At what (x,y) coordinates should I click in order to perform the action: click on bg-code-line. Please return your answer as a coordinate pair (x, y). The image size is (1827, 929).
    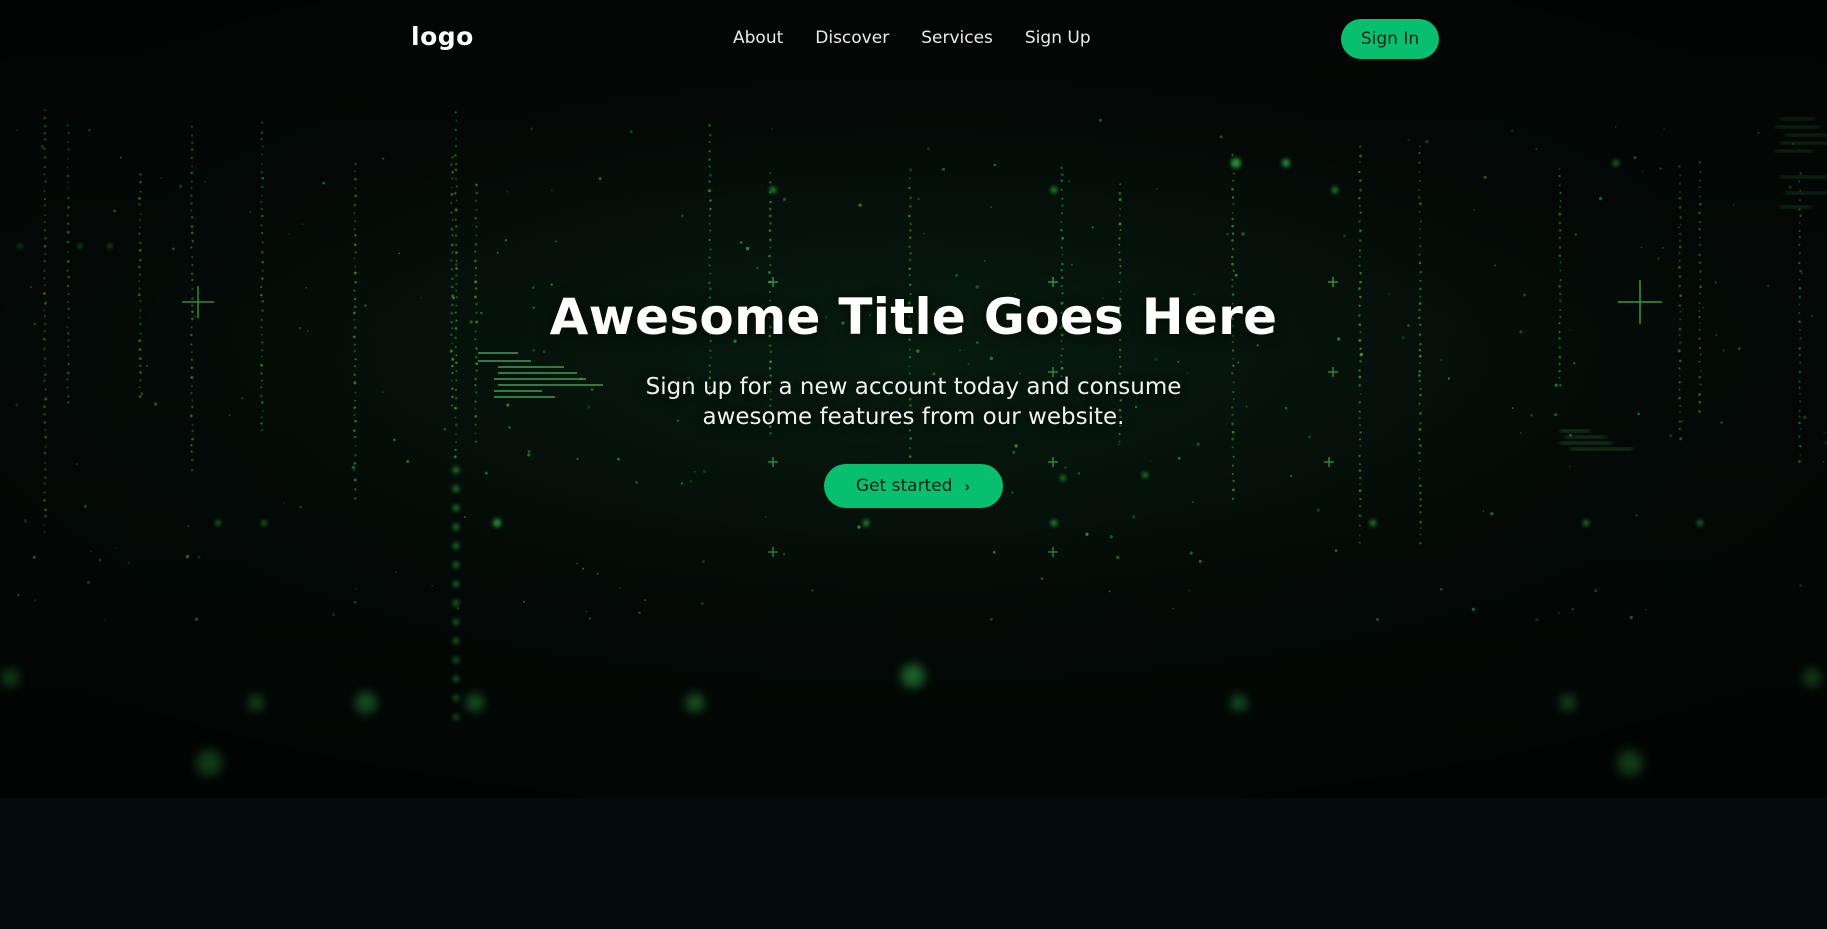
    Looking at the image, I should click on (1806, 193).